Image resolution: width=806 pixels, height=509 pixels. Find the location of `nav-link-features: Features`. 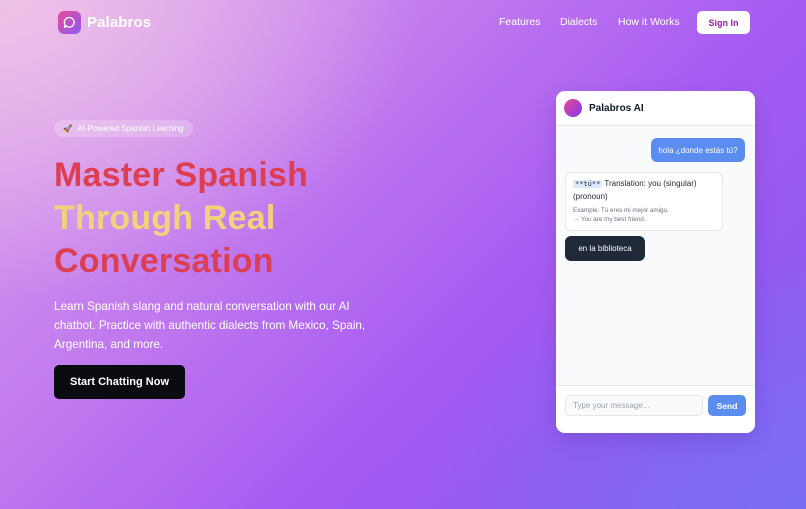

nav-link-features: Features is located at coordinates (519, 22).